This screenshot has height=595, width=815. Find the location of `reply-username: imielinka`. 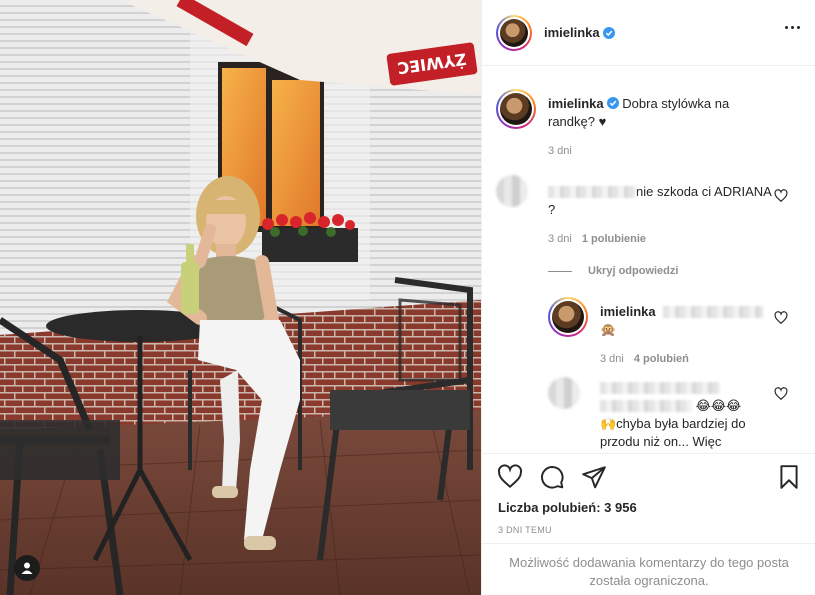

reply-username: imielinka is located at coordinates (628, 311).